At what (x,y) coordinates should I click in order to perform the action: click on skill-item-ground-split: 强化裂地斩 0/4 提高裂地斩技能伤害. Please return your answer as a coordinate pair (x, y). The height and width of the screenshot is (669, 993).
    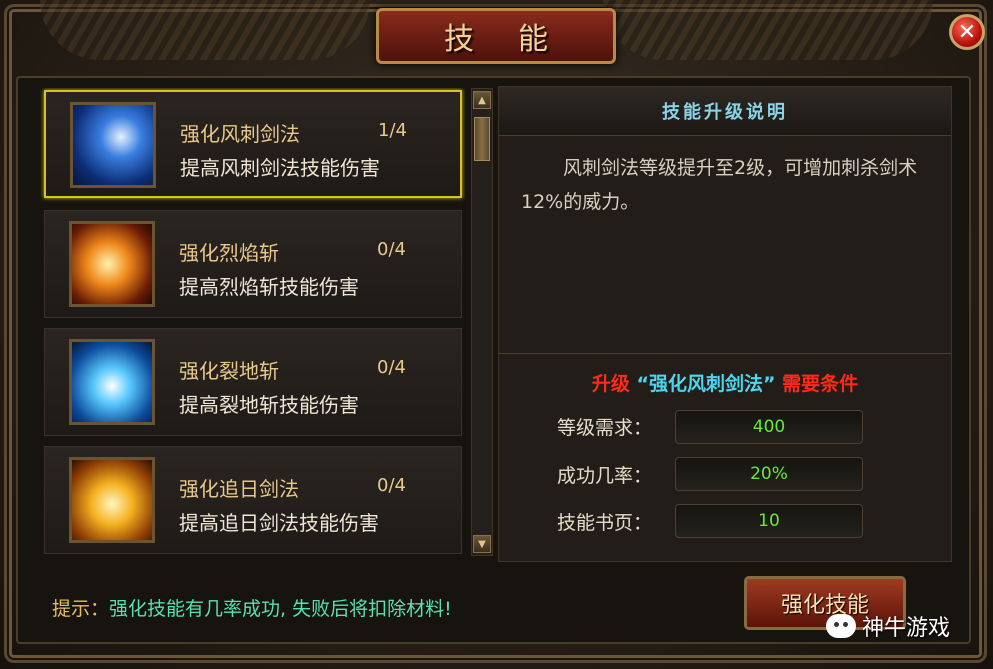
    Looking at the image, I should click on (253, 382).